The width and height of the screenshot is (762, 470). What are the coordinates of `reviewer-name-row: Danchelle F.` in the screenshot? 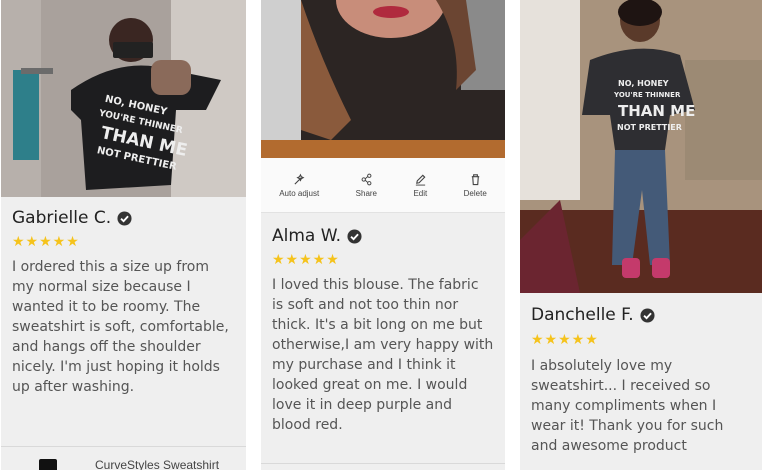 It's located at (641, 315).